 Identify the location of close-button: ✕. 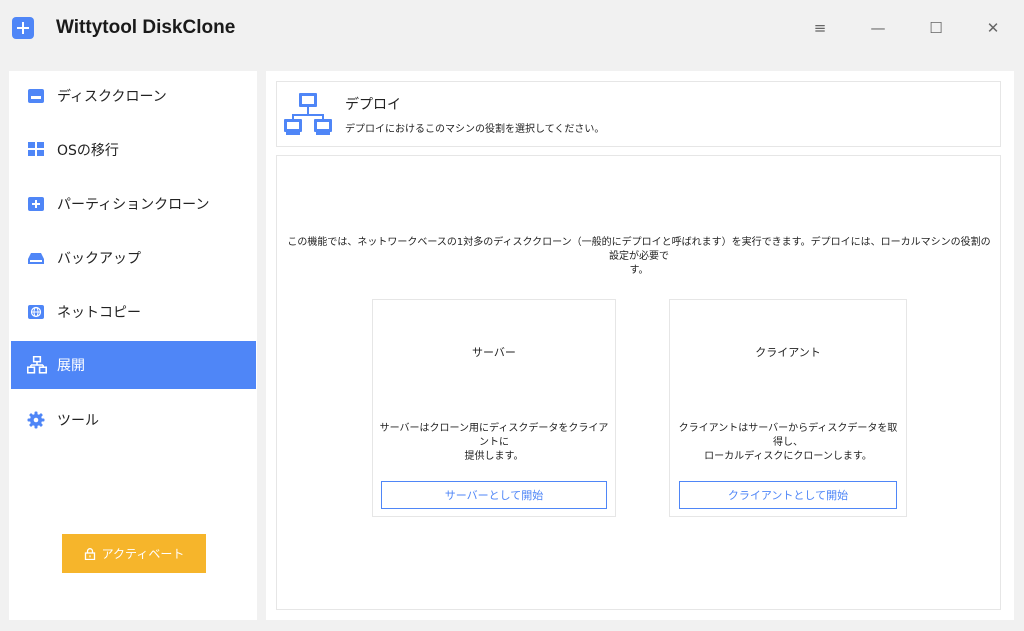
(993, 28).